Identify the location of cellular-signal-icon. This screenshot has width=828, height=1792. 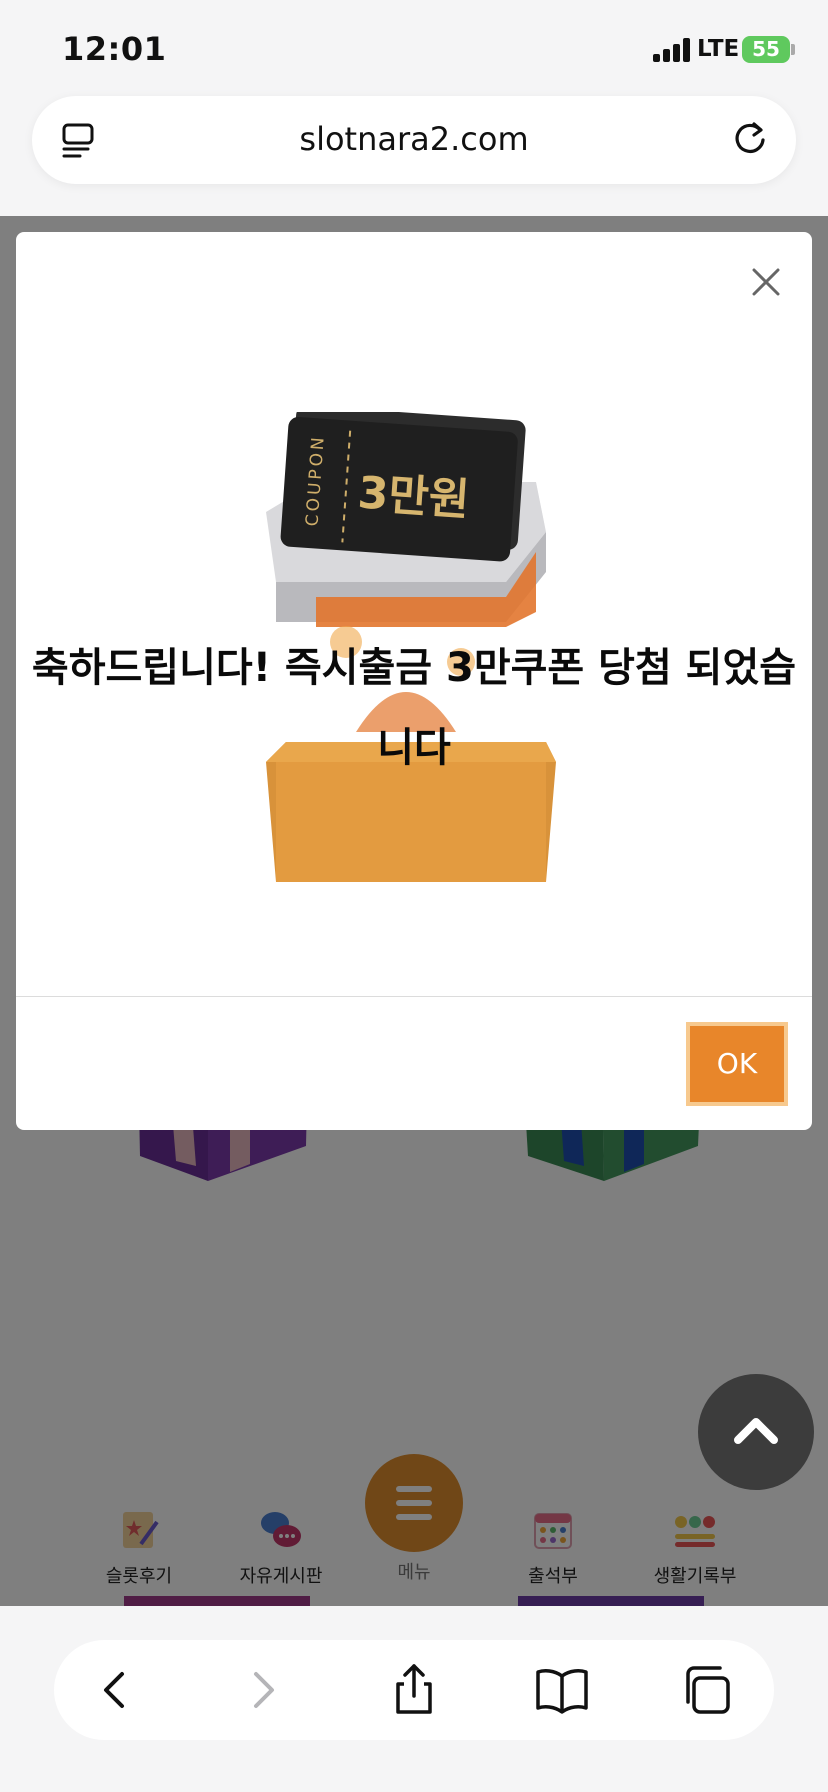
(672, 50).